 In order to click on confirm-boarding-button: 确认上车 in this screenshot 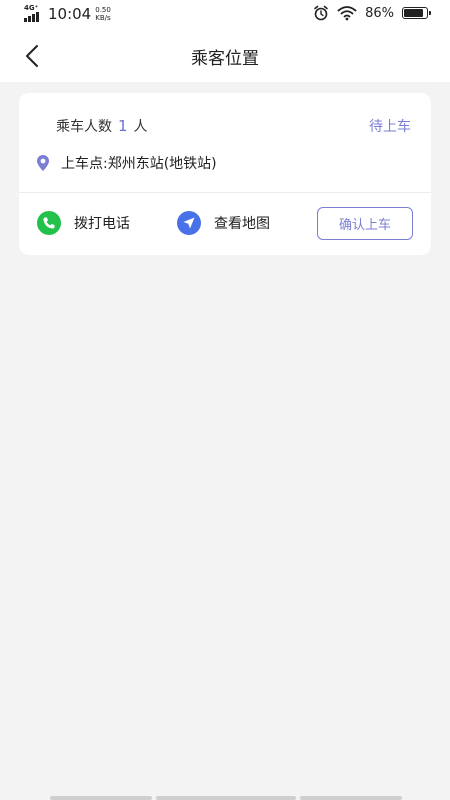, I will do `click(365, 223)`.